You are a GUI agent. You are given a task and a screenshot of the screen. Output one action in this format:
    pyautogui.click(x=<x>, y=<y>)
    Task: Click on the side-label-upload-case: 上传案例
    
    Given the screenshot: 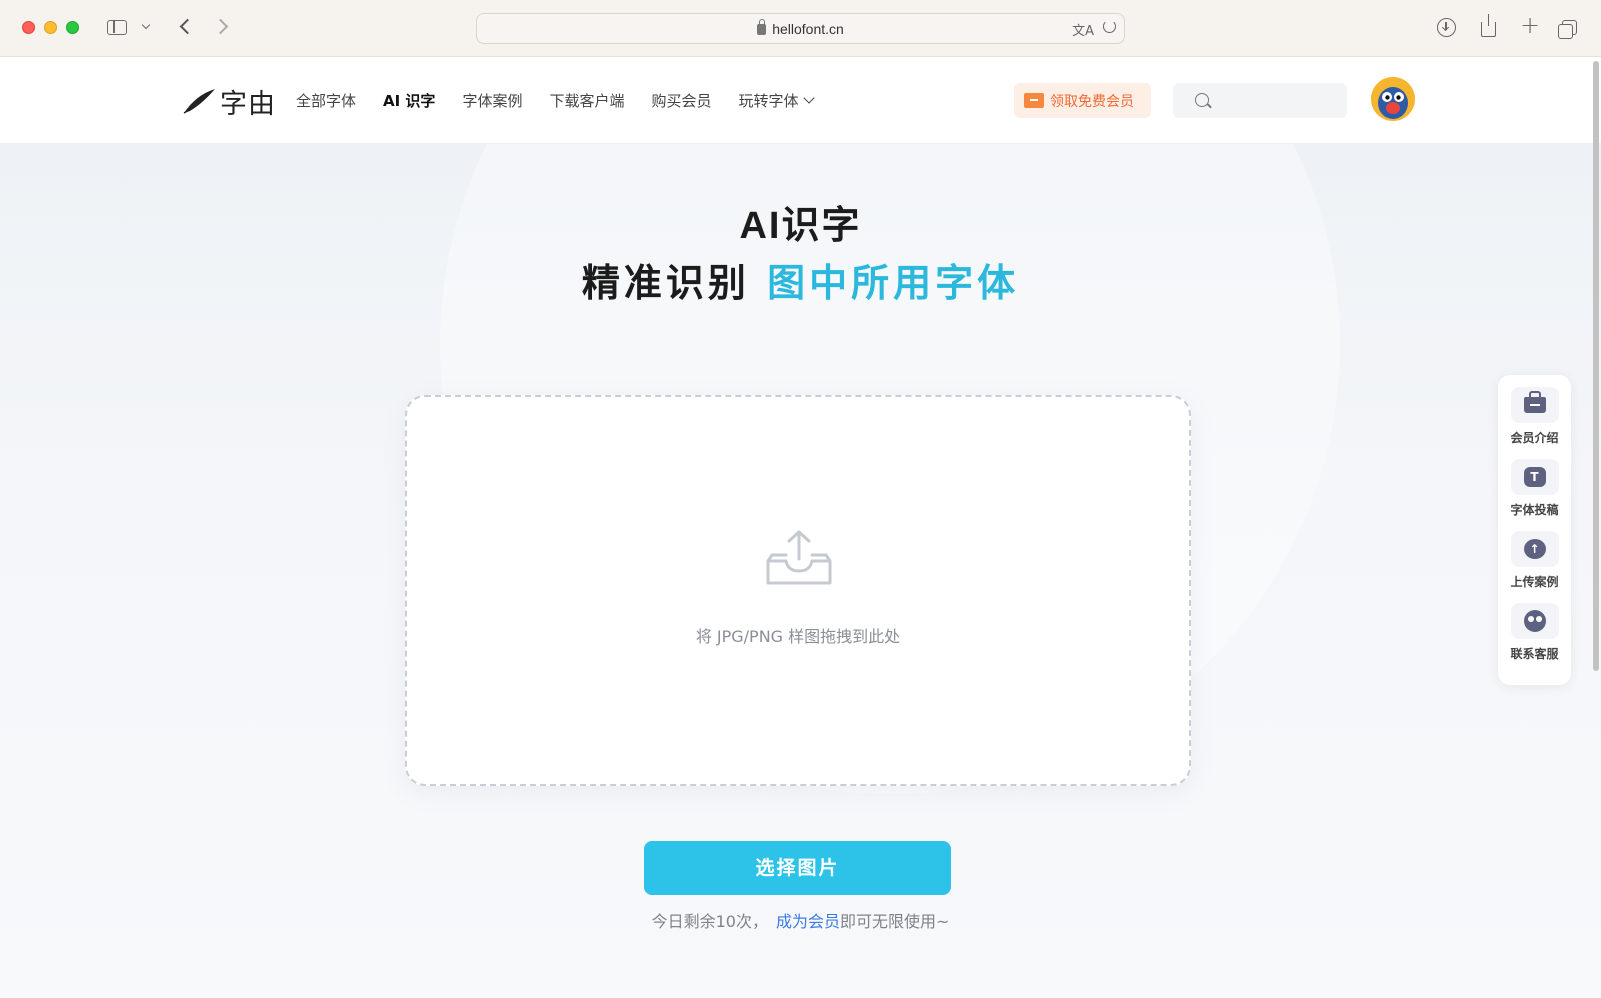 What is the action you would take?
    pyautogui.click(x=1534, y=582)
    